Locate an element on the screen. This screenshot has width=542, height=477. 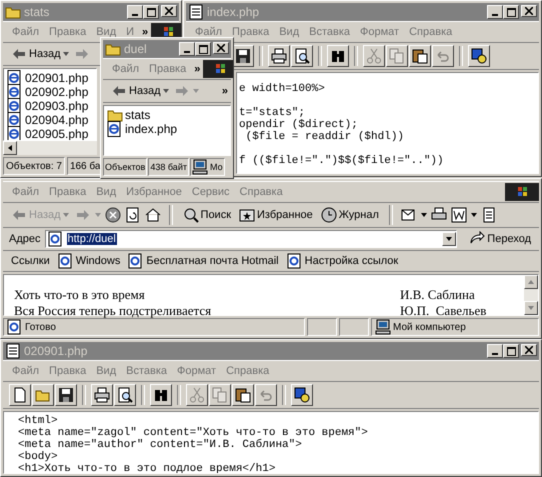
menu-item: И is located at coordinates (130, 32).